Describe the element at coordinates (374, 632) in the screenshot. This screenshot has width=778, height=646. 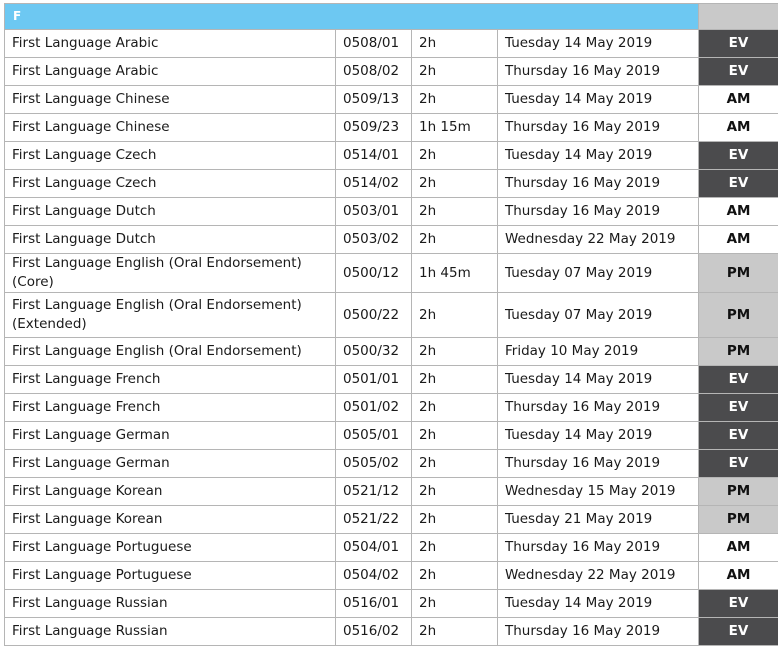
I see `component-code-cell: 0516/02` at that location.